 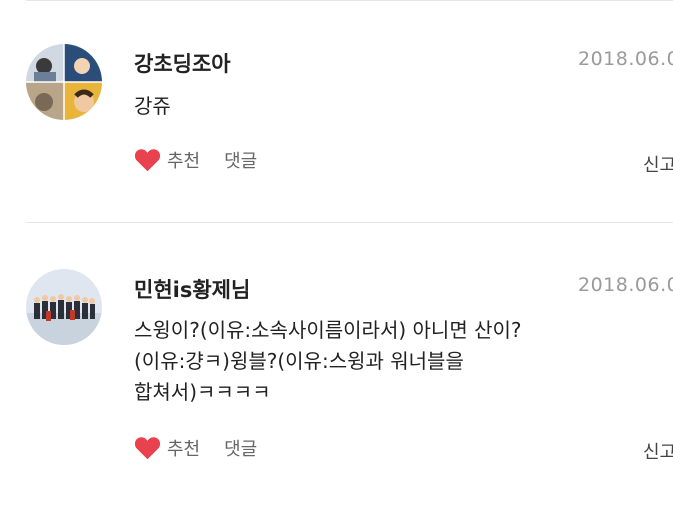 I want to click on comment-author: 강초딩조아, so click(x=182, y=63).